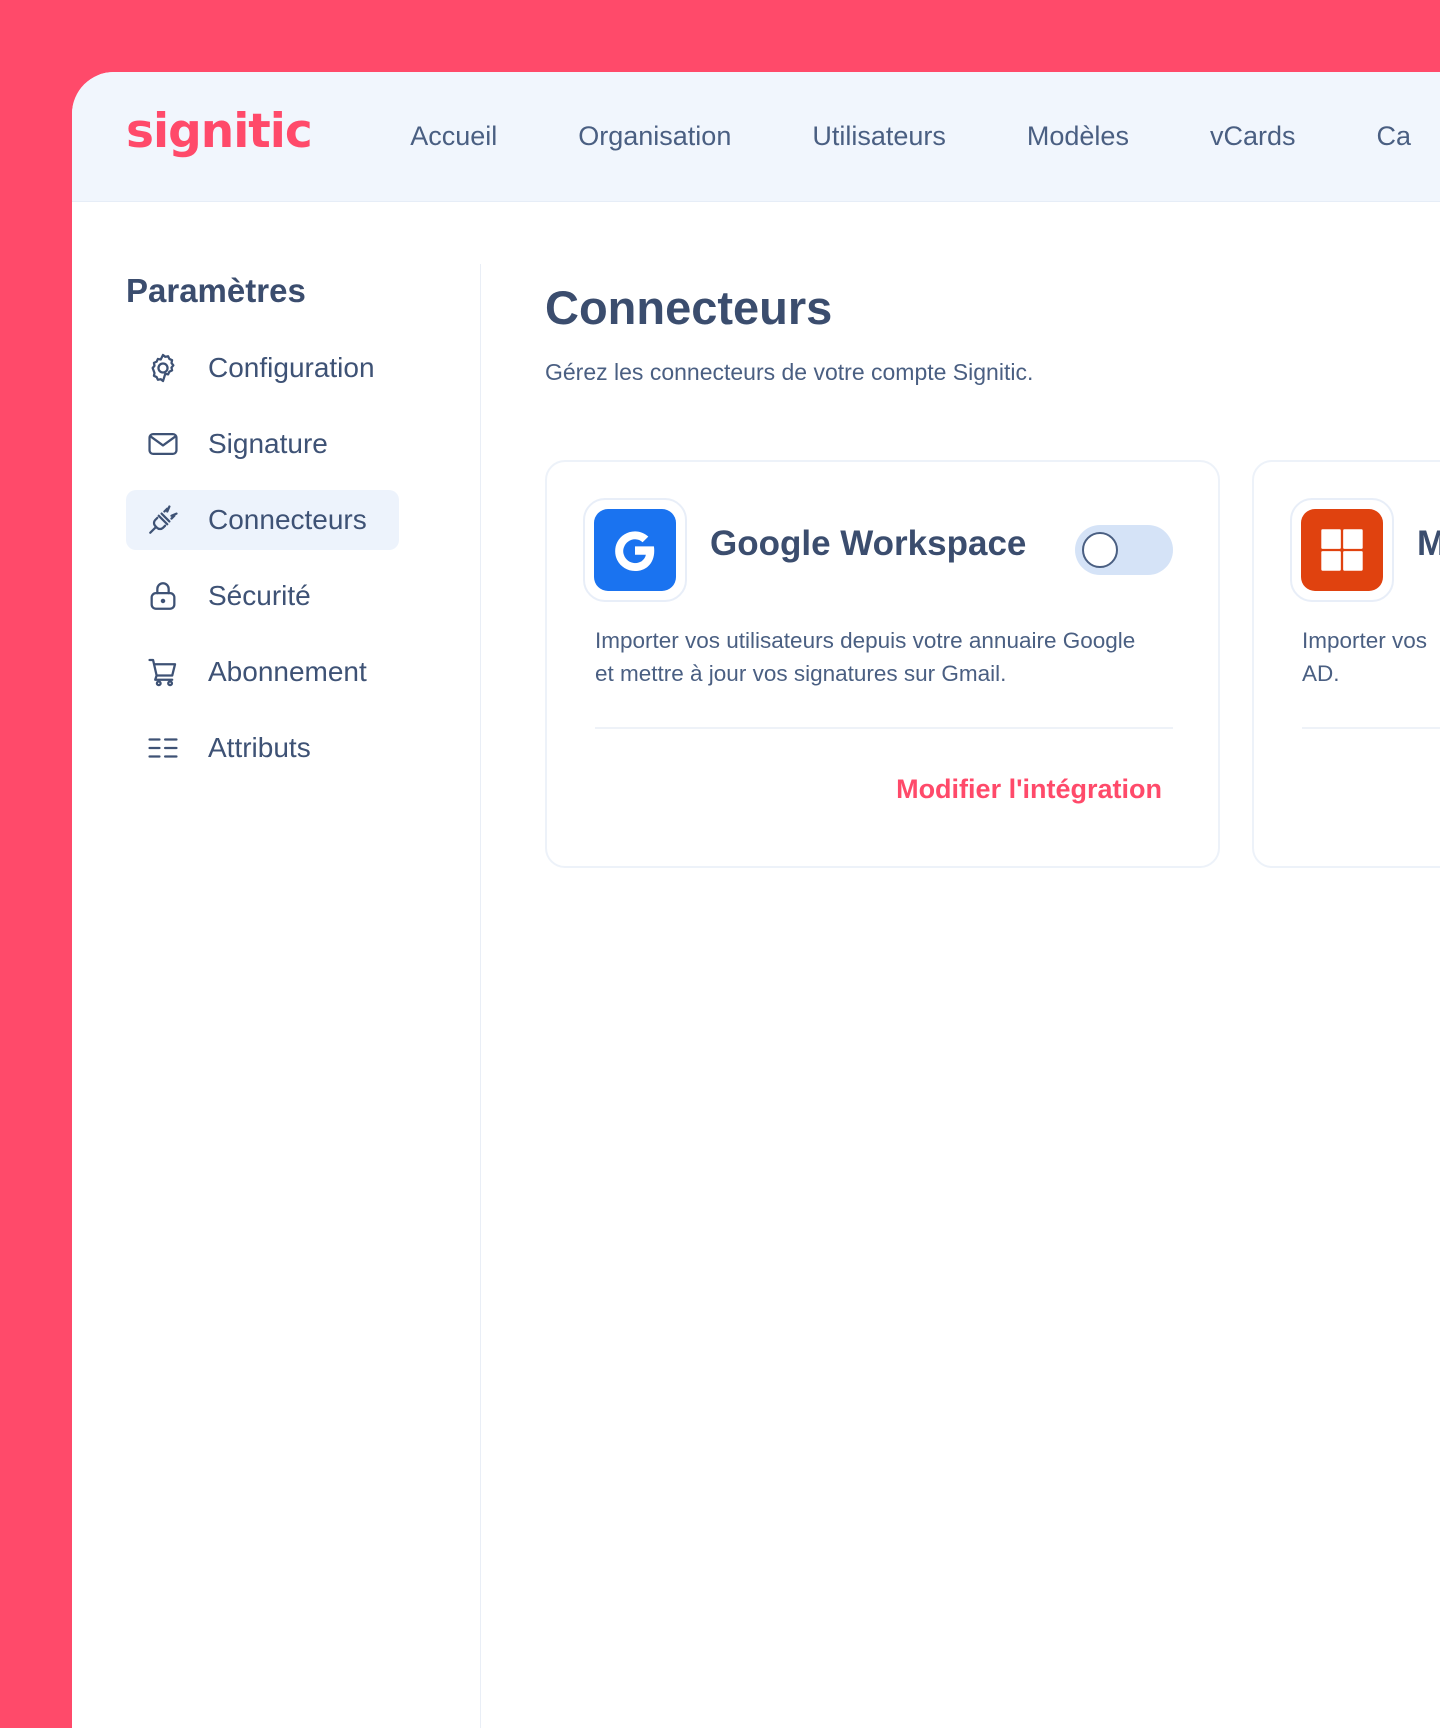 Image resolution: width=1440 pixels, height=1728 pixels. What do you see at coordinates (268, 131) in the screenshot?
I see `signitic-logo: signitic` at bounding box center [268, 131].